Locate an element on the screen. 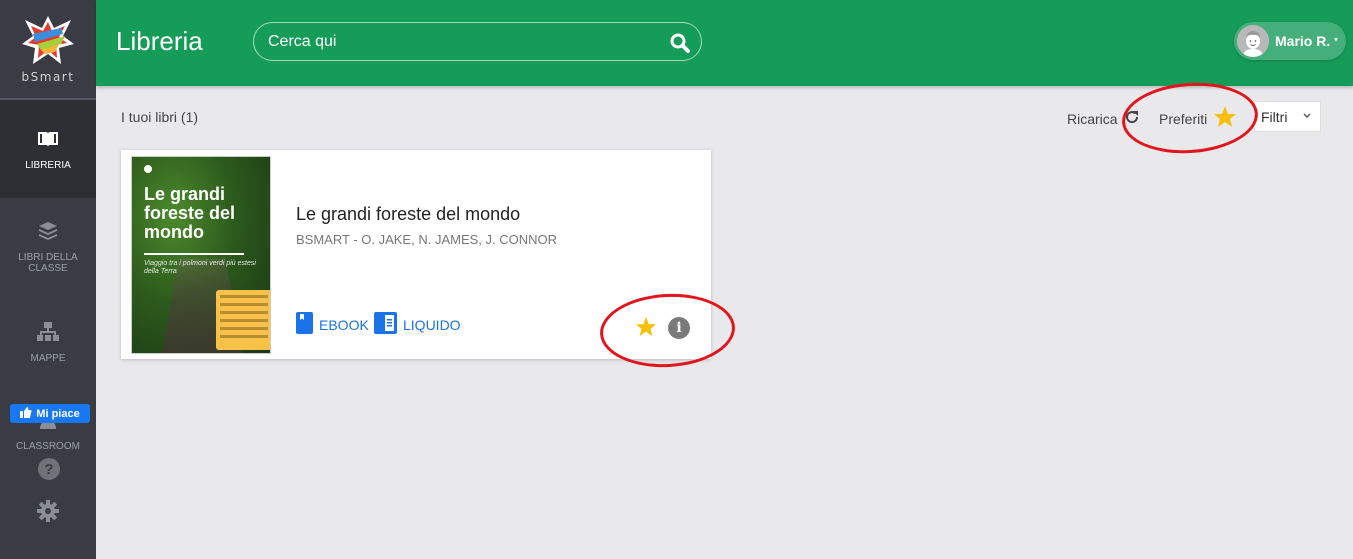 The width and height of the screenshot is (1353, 559). search-input is located at coordinates (463, 42).